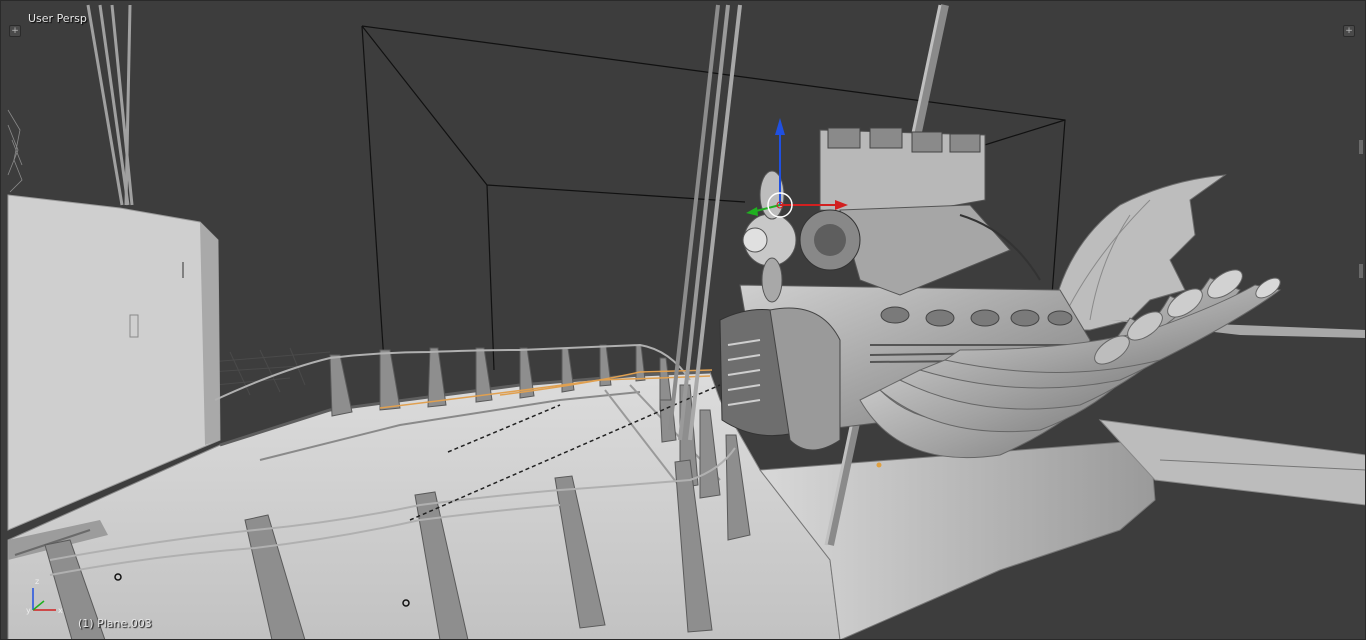 This screenshot has height=640, width=1366. What do you see at coordinates (879, 465) in the screenshot?
I see `origin-point` at bounding box center [879, 465].